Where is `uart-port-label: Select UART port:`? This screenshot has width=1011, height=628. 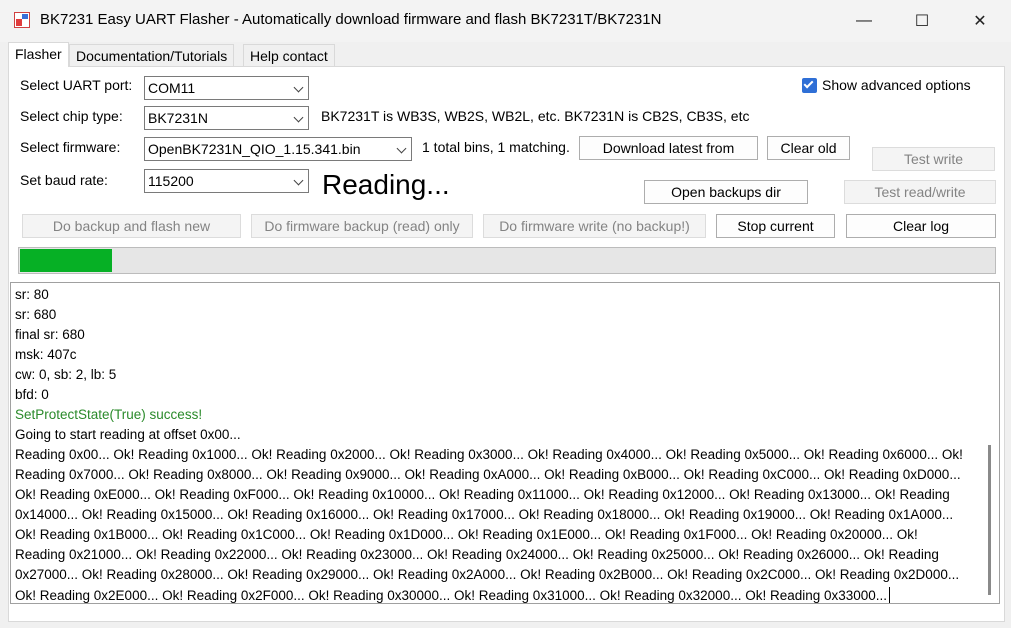 uart-port-label: Select UART port: is located at coordinates (76, 85).